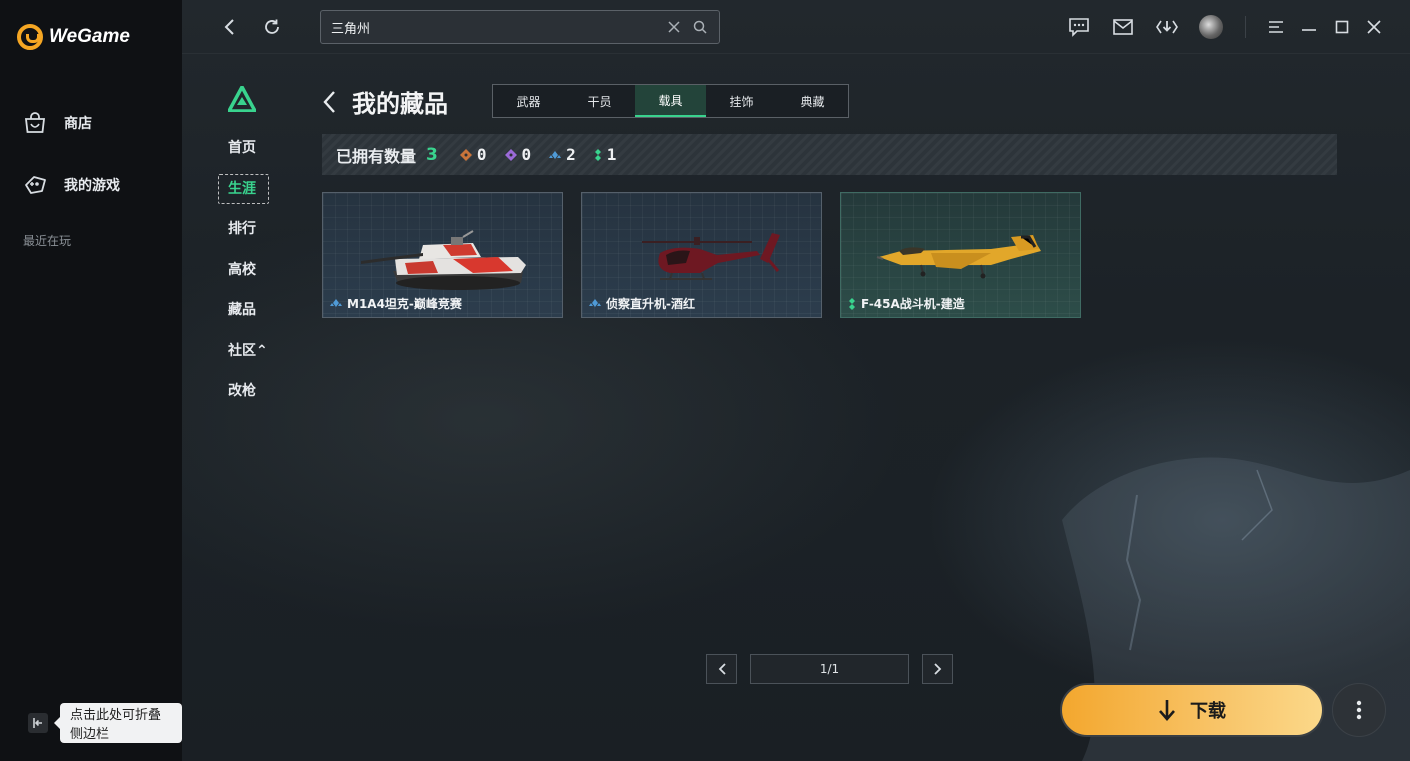  Describe the element at coordinates (248, 188) in the screenshot. I see `game-nav-item-career: 生涯` at that location.